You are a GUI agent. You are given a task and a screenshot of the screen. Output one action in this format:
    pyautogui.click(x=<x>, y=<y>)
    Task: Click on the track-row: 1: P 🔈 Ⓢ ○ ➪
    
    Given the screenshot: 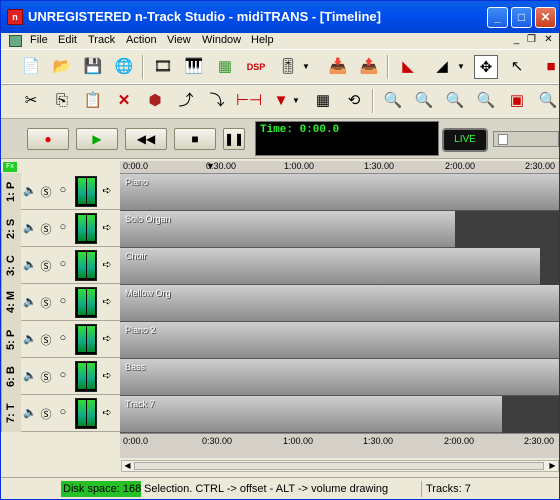 What is the action you would take?
    pyautogui.click(x=60, y=191)
    